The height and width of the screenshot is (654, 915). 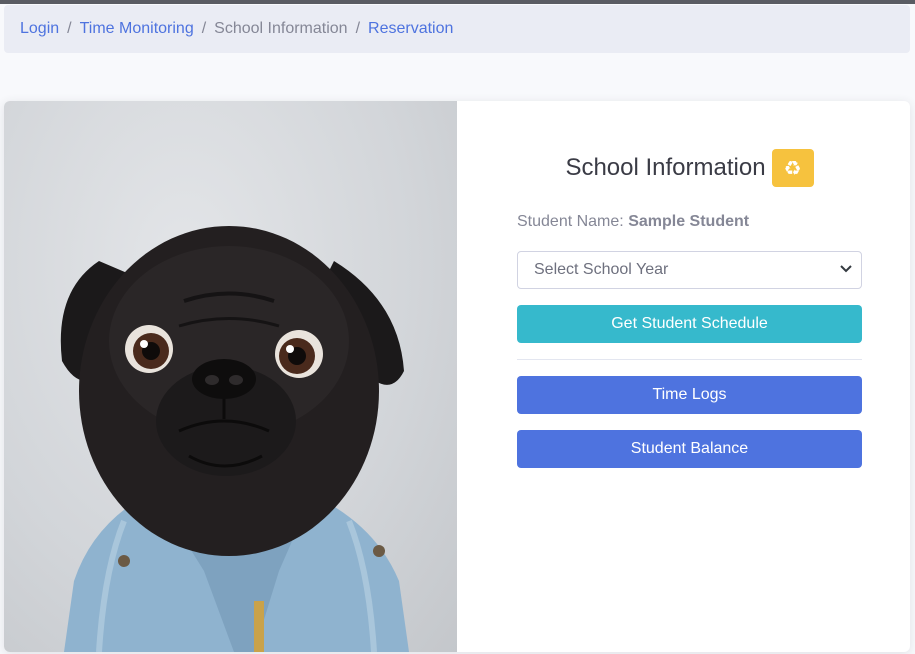 I want to click on breadcrumb-reservation: Reservation, so click(x=410, y=29).